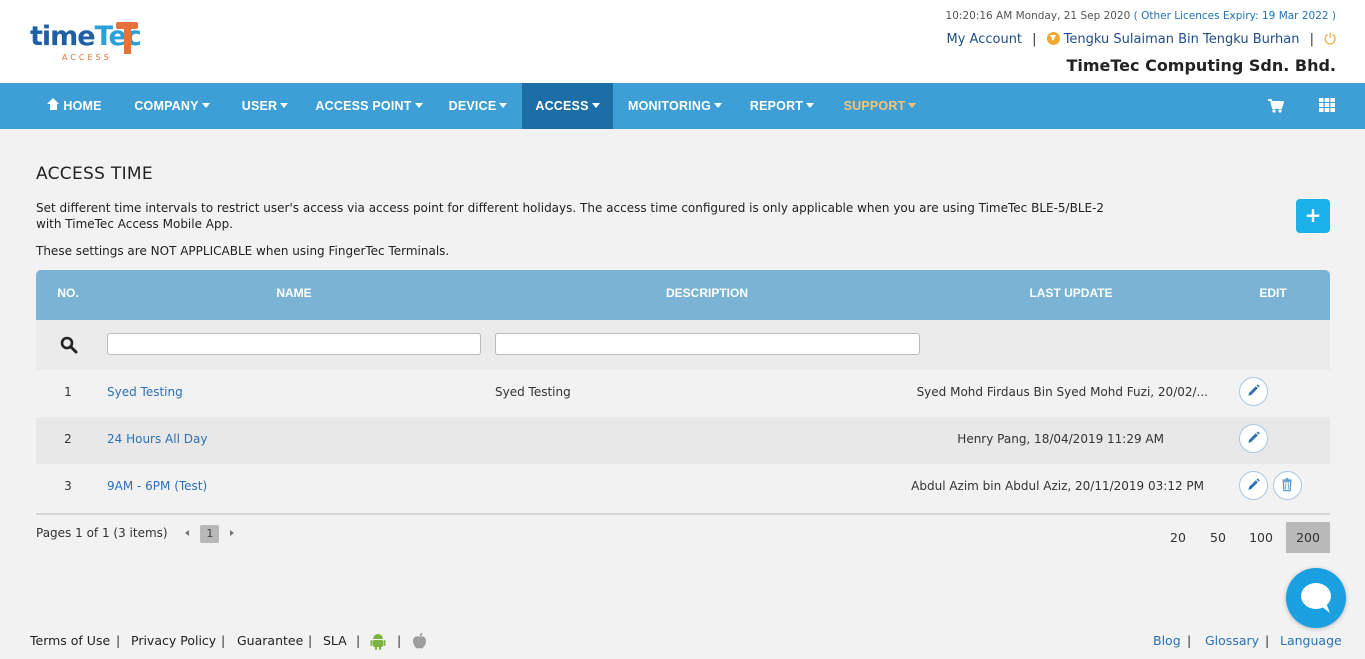 The height and width of the screenshot is (659, 1365). Describe the element at coordinates (172, 106) in the screenshot. I see `nav-company: COMPANY` at that location.